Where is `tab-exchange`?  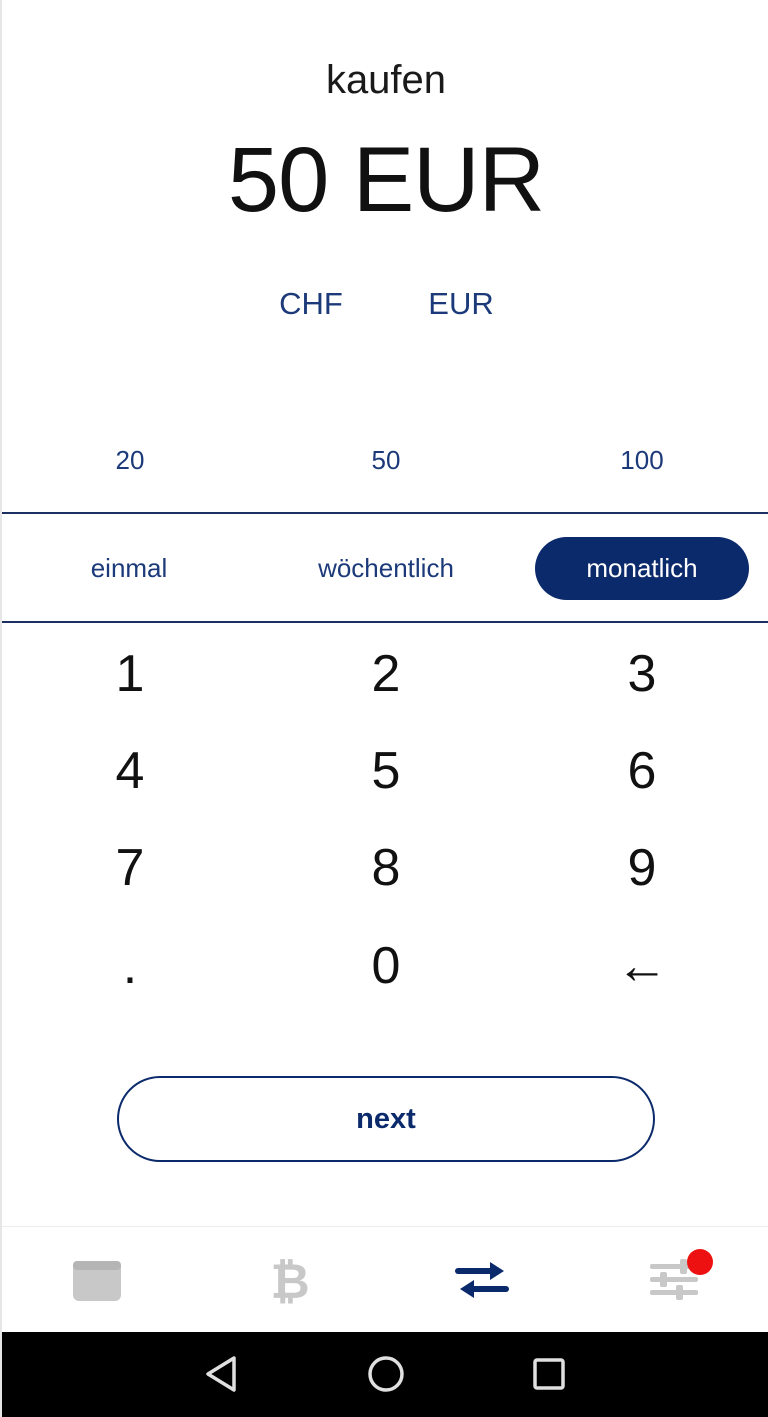
tab-exchange is located at coordinates (482, 1280).